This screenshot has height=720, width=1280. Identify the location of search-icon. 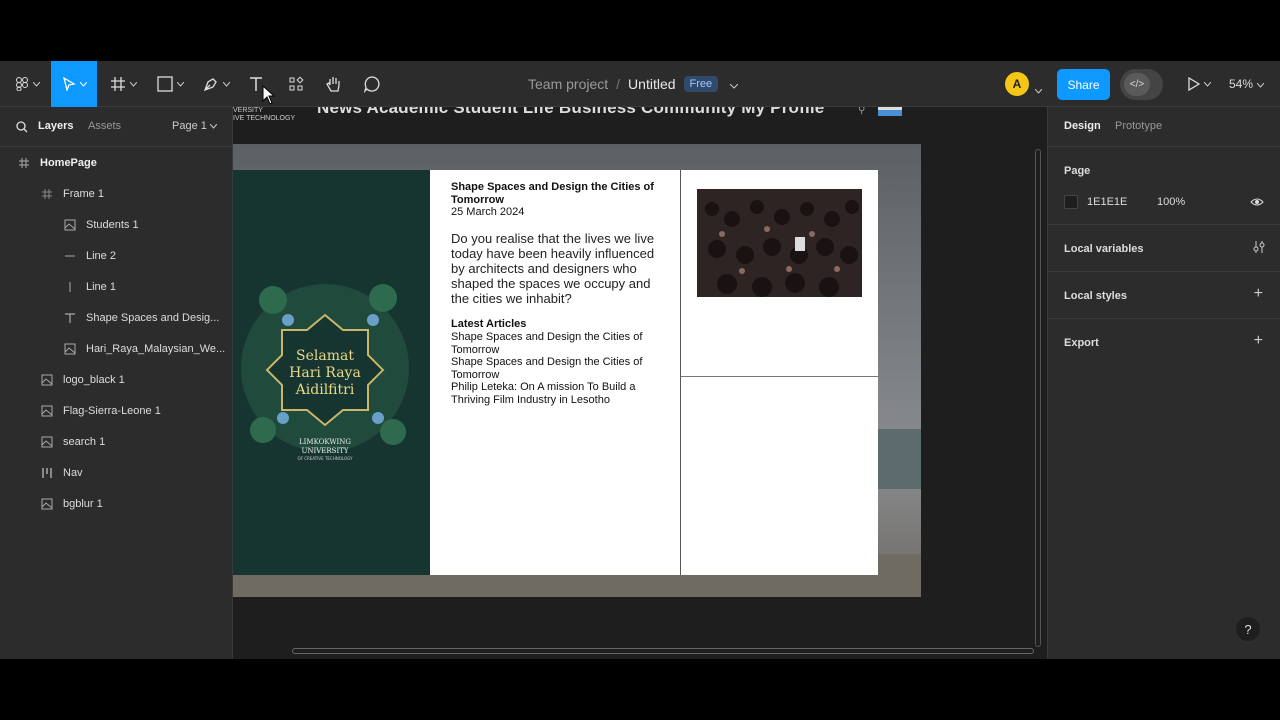
(22, 129).